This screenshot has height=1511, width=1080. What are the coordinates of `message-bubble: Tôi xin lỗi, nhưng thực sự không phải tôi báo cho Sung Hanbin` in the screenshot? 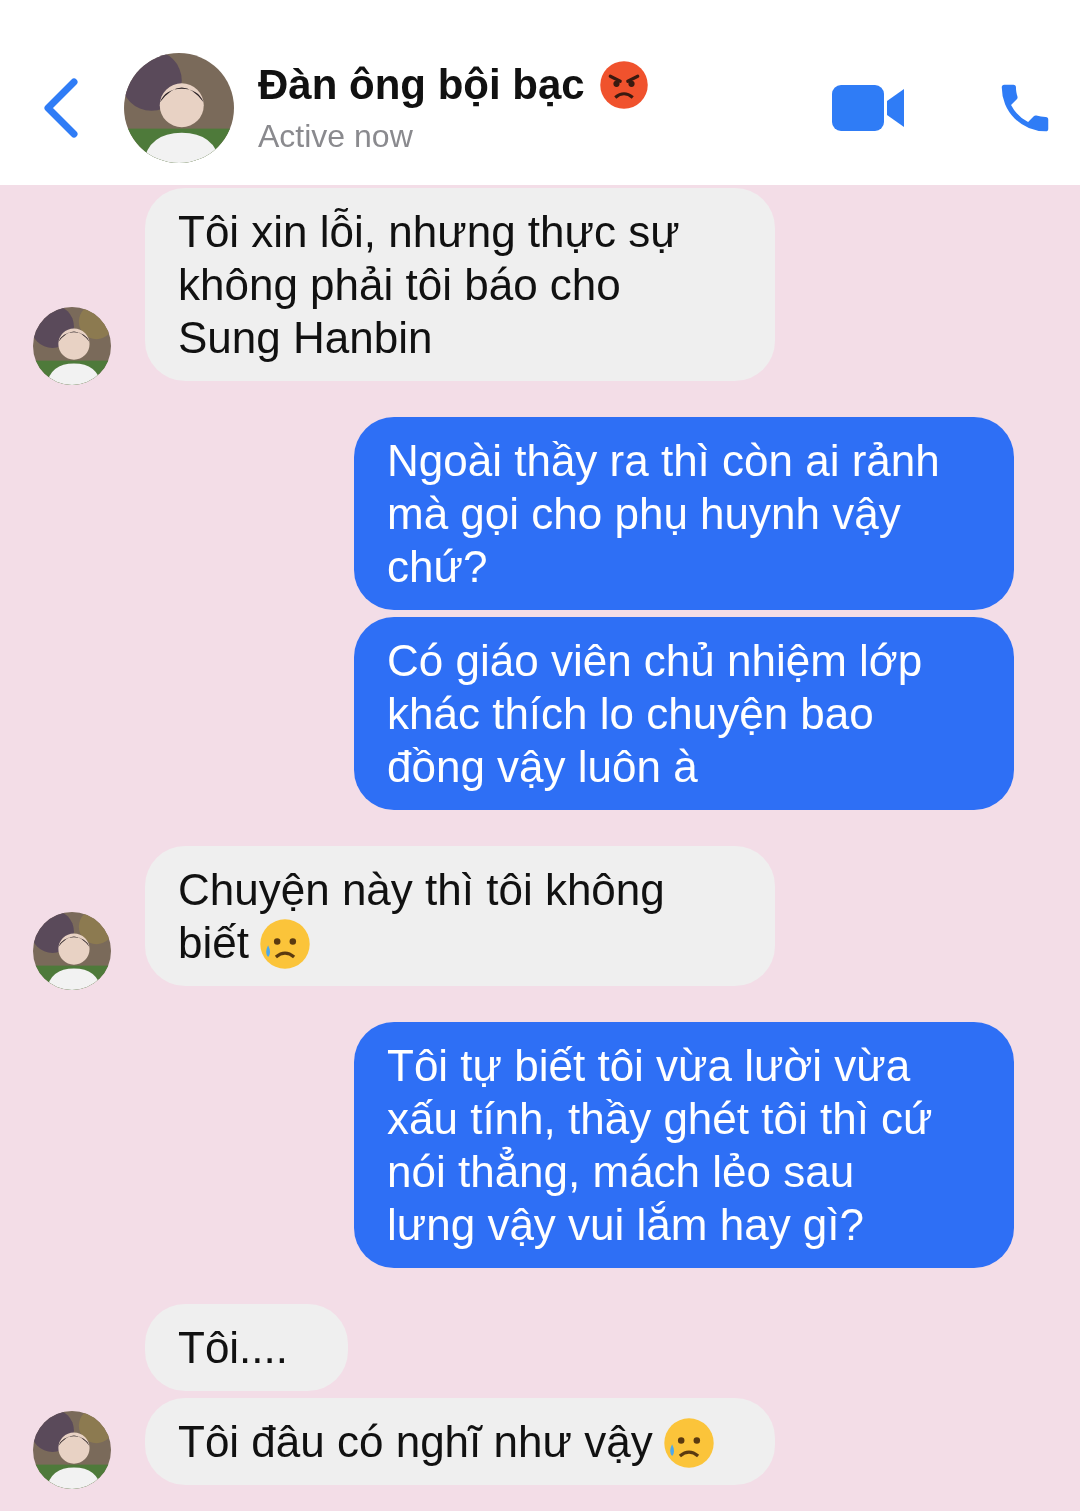 It's located at (460, 284).